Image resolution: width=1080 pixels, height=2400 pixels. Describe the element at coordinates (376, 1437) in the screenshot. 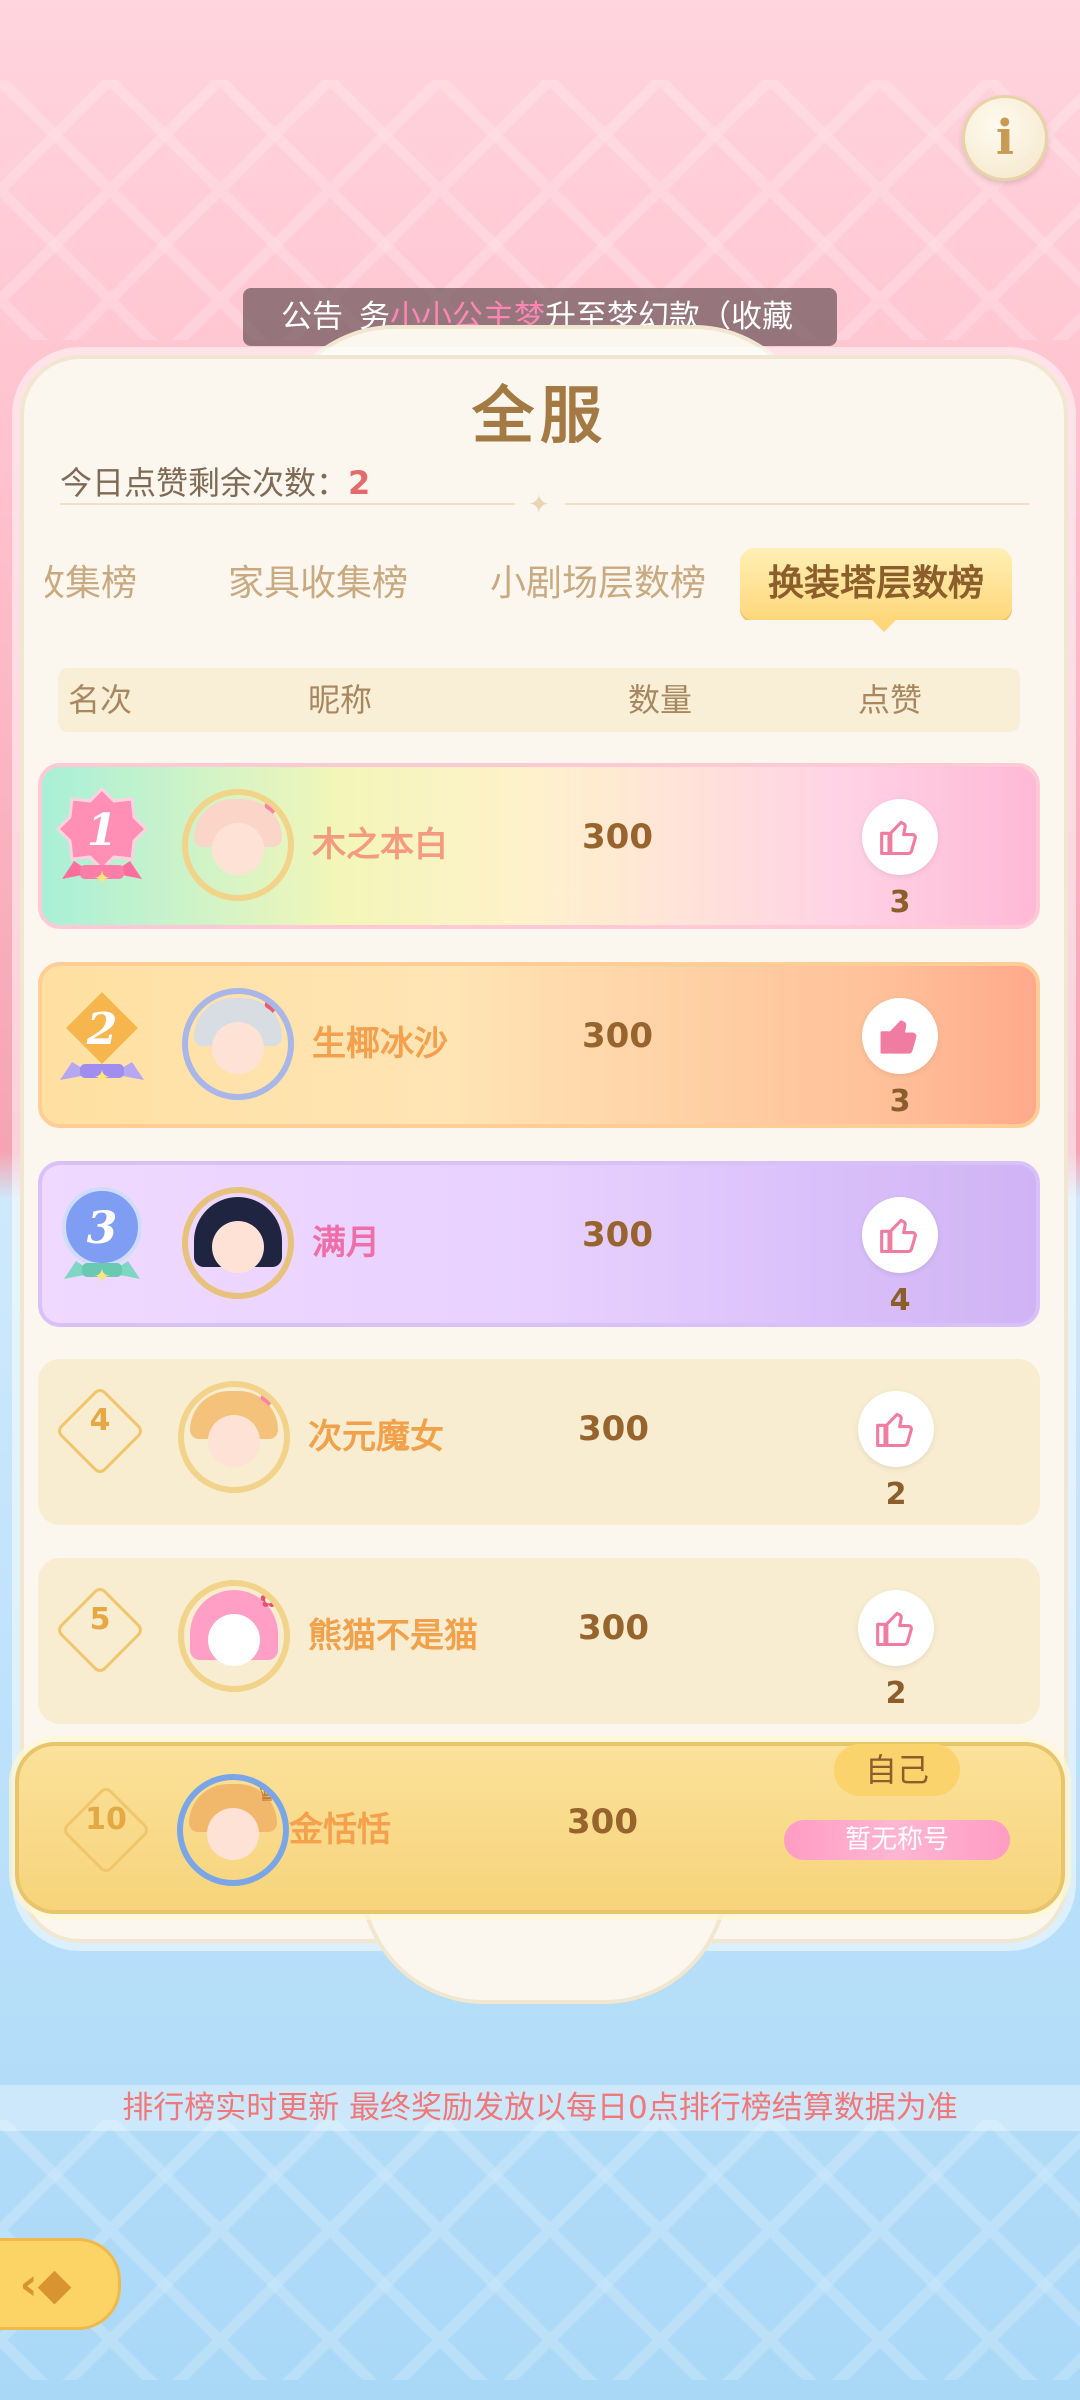

I see `player-name: 次元魔女` at that location.